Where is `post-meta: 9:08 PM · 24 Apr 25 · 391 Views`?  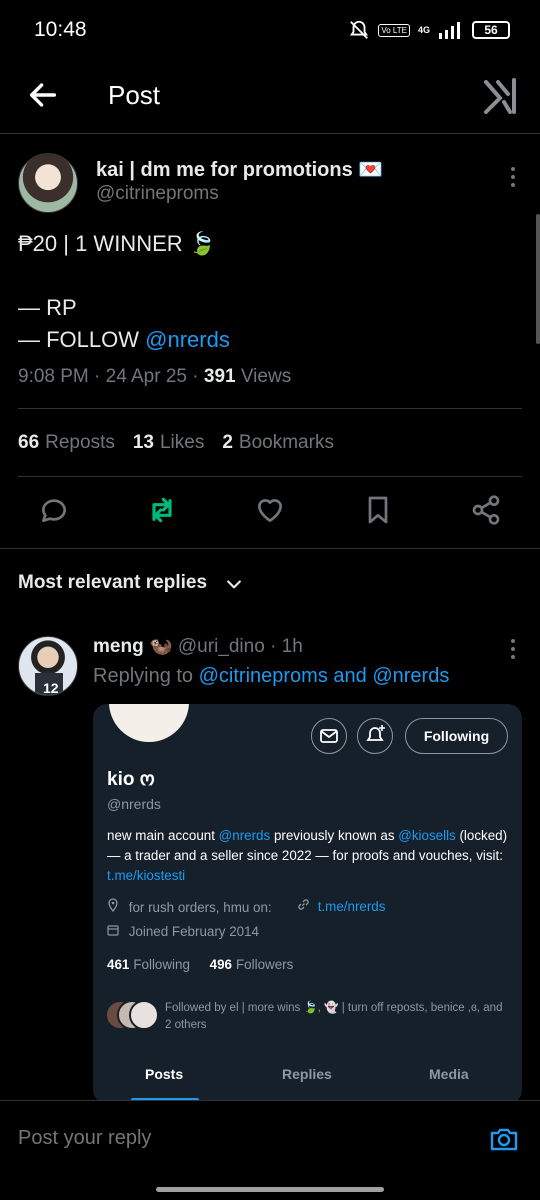 post-meta: 9:08 PM · 24 Apr 25 · 391 Views is located at coordinates (154, 377).